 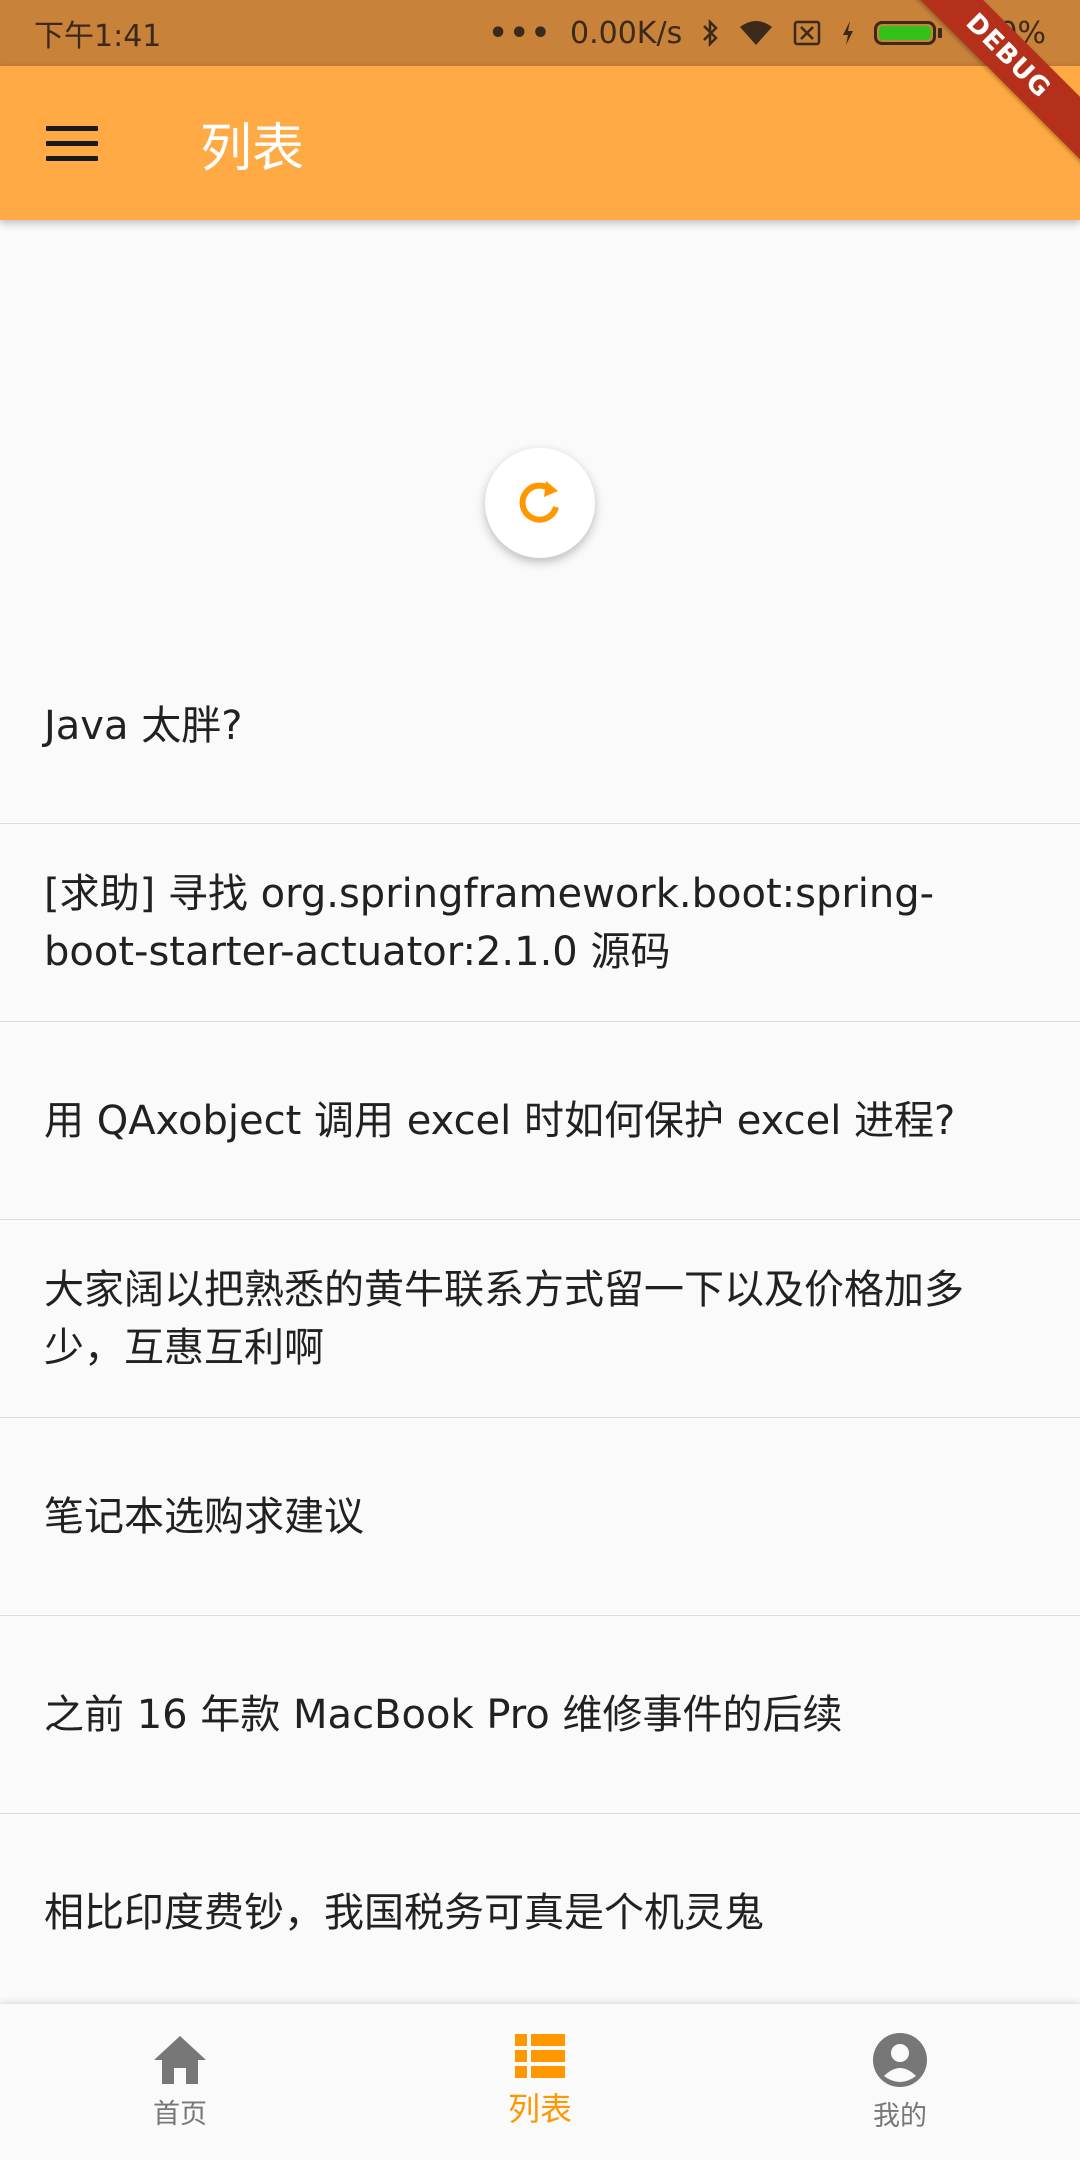 What do you see at coordinates (540, 1121) in the screenshot?
I see `list-item: 用 QAxobject 调用 excel 时如何保护 excel 进程?` at bounding box center [540, 1121].